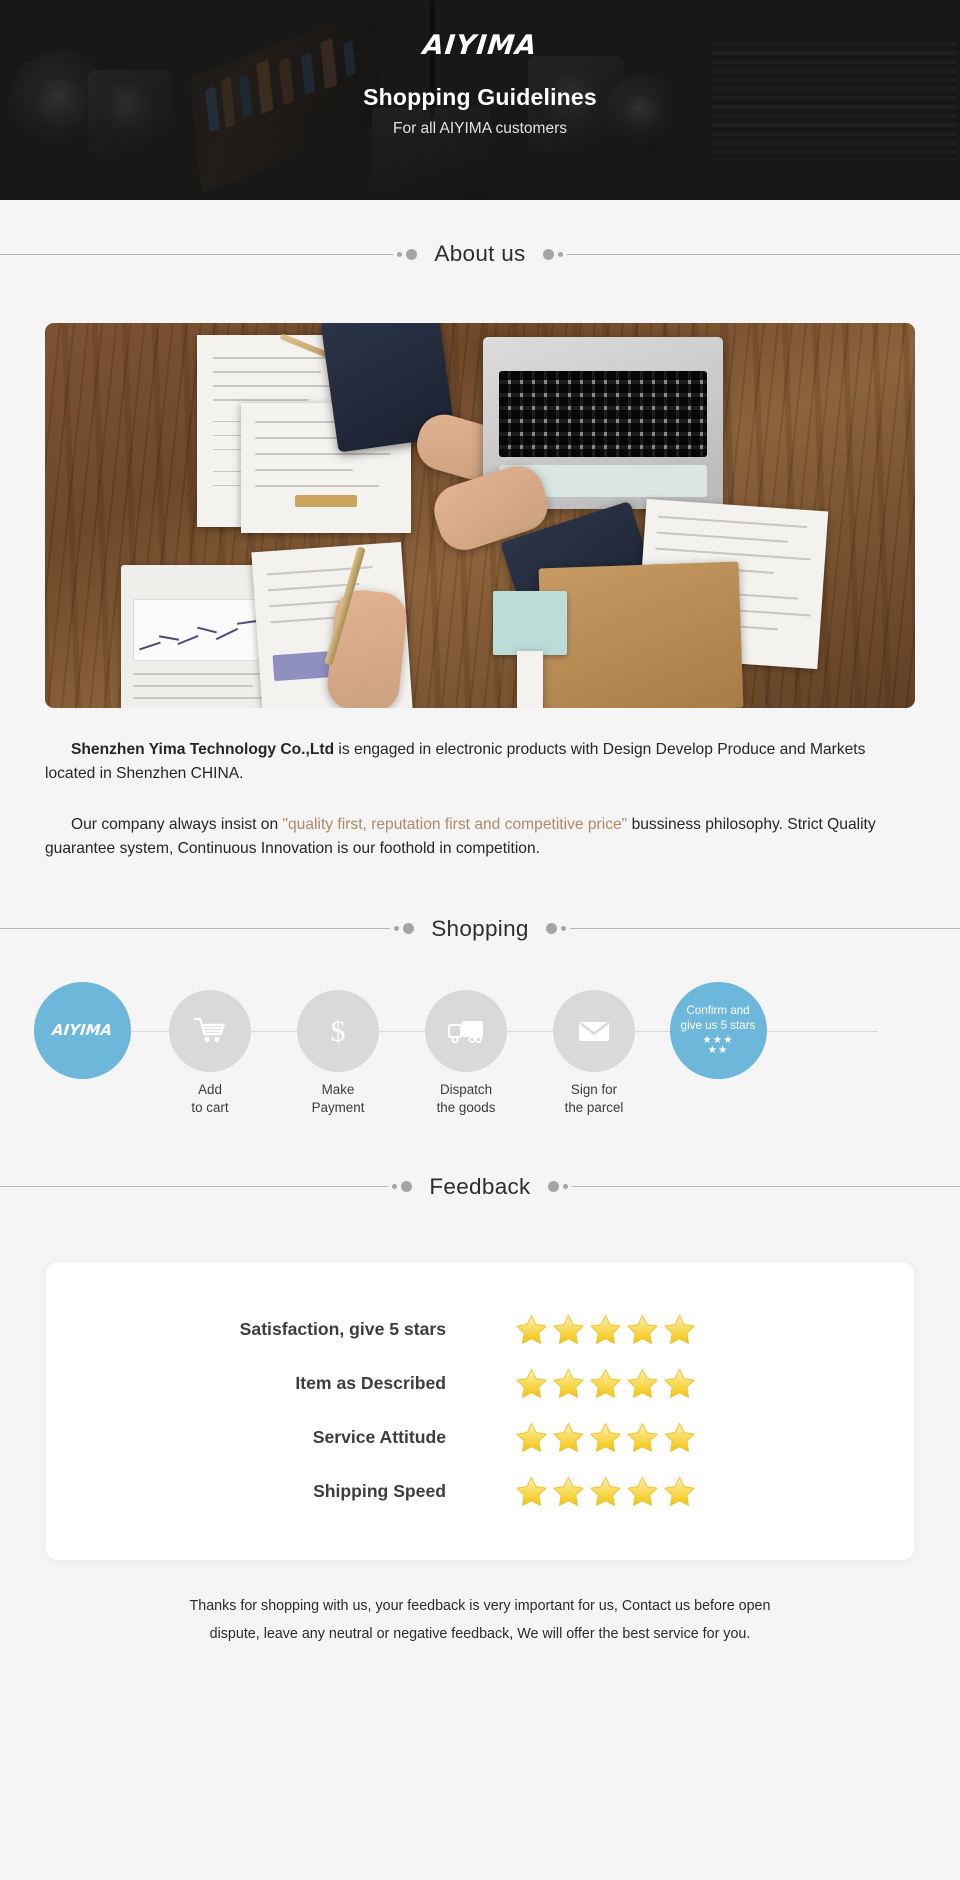  I want to click on feedback-label-satisfaction: Satisfaction, give 5 stars, so click(342, 1329).